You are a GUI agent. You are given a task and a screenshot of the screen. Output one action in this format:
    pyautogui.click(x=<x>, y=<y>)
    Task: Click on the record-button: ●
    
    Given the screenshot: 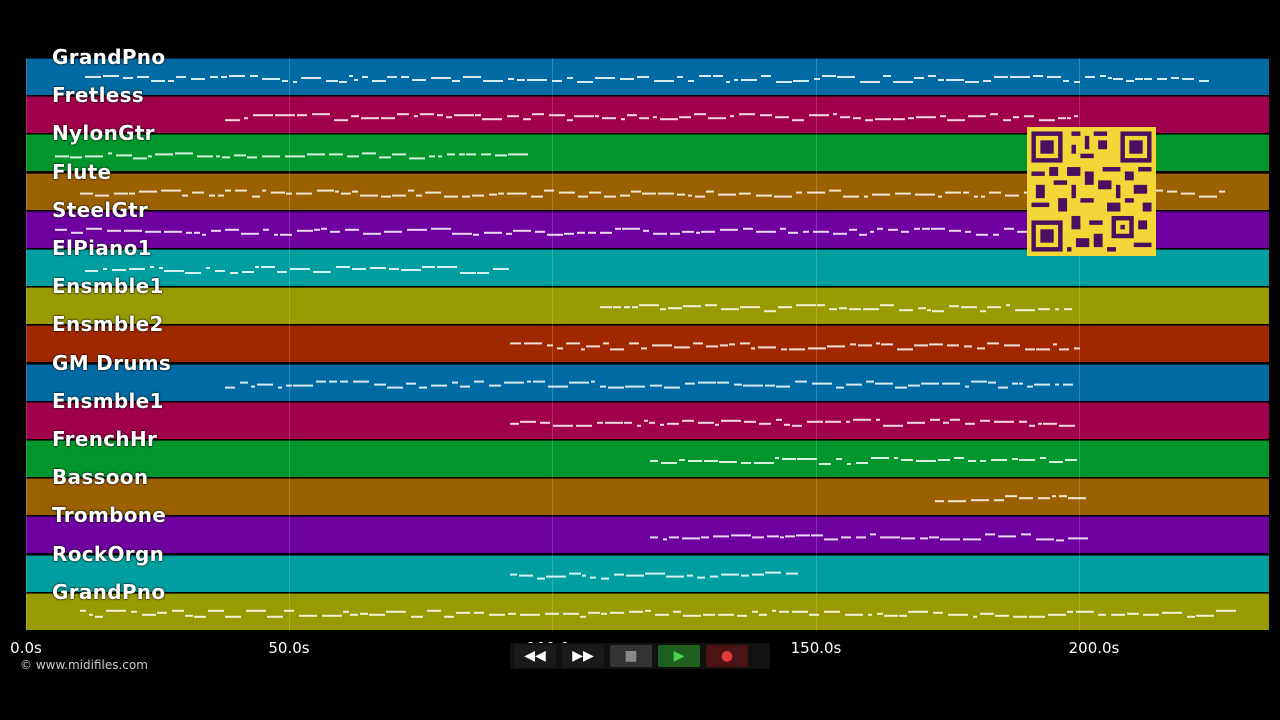 What is the action you would take?
    pyautogui.click(x=727, y=656)
    